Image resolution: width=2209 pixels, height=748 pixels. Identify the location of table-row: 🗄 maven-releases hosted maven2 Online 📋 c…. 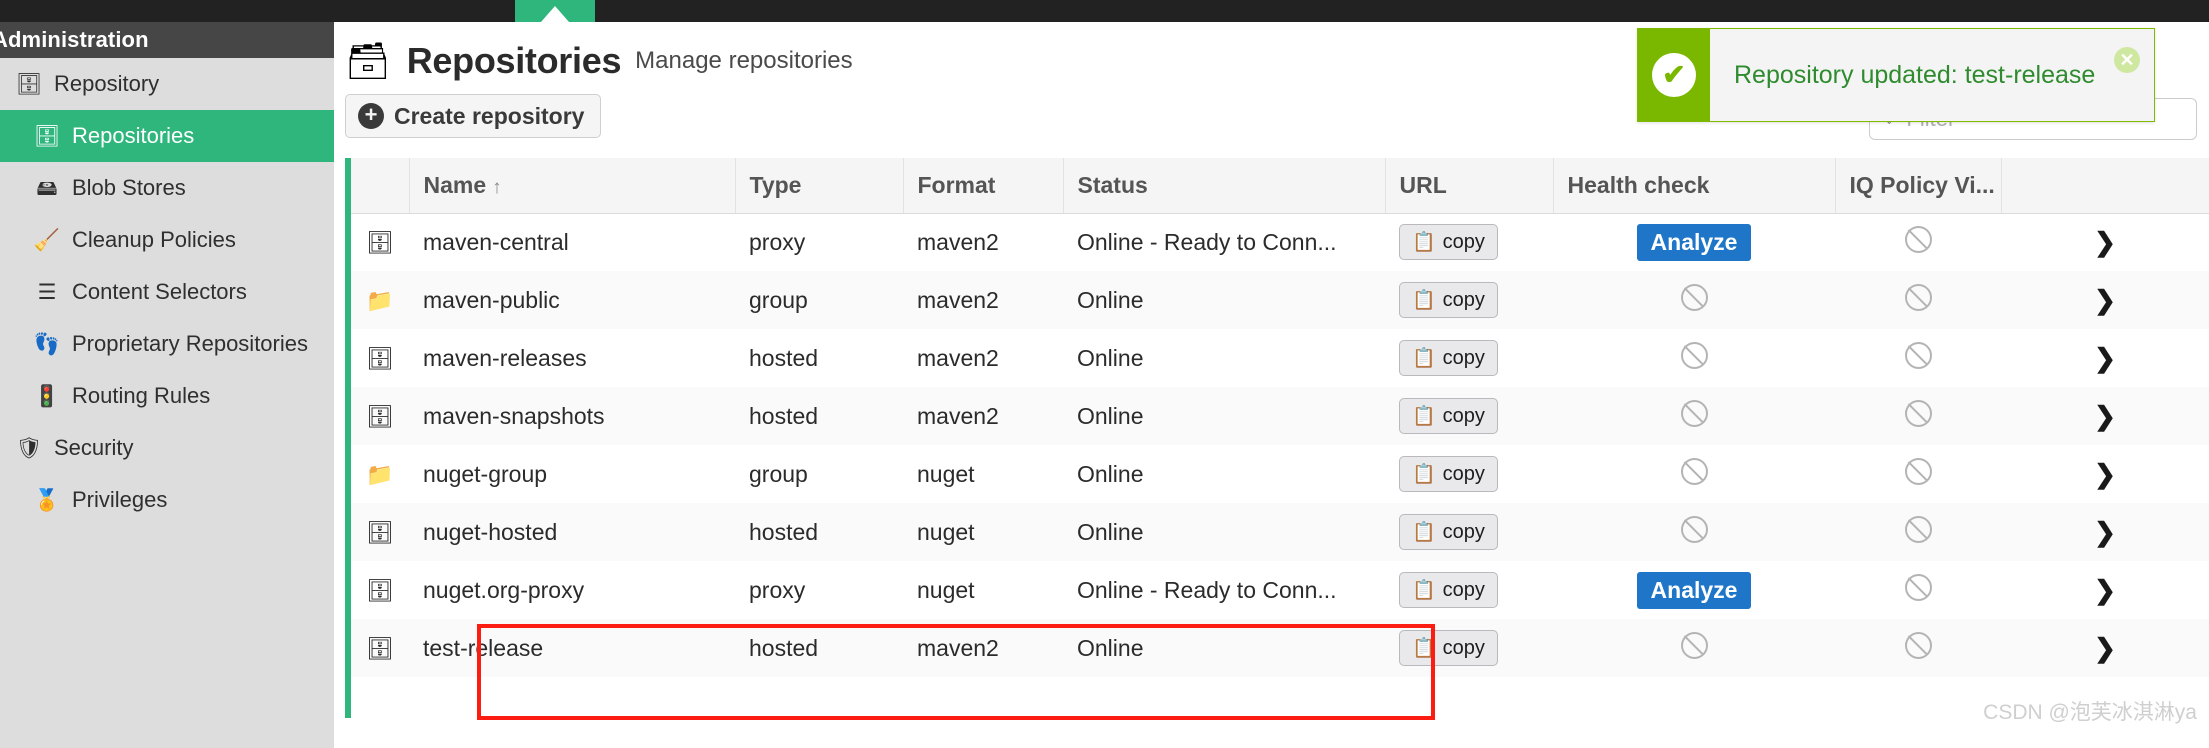
(1280, 358).